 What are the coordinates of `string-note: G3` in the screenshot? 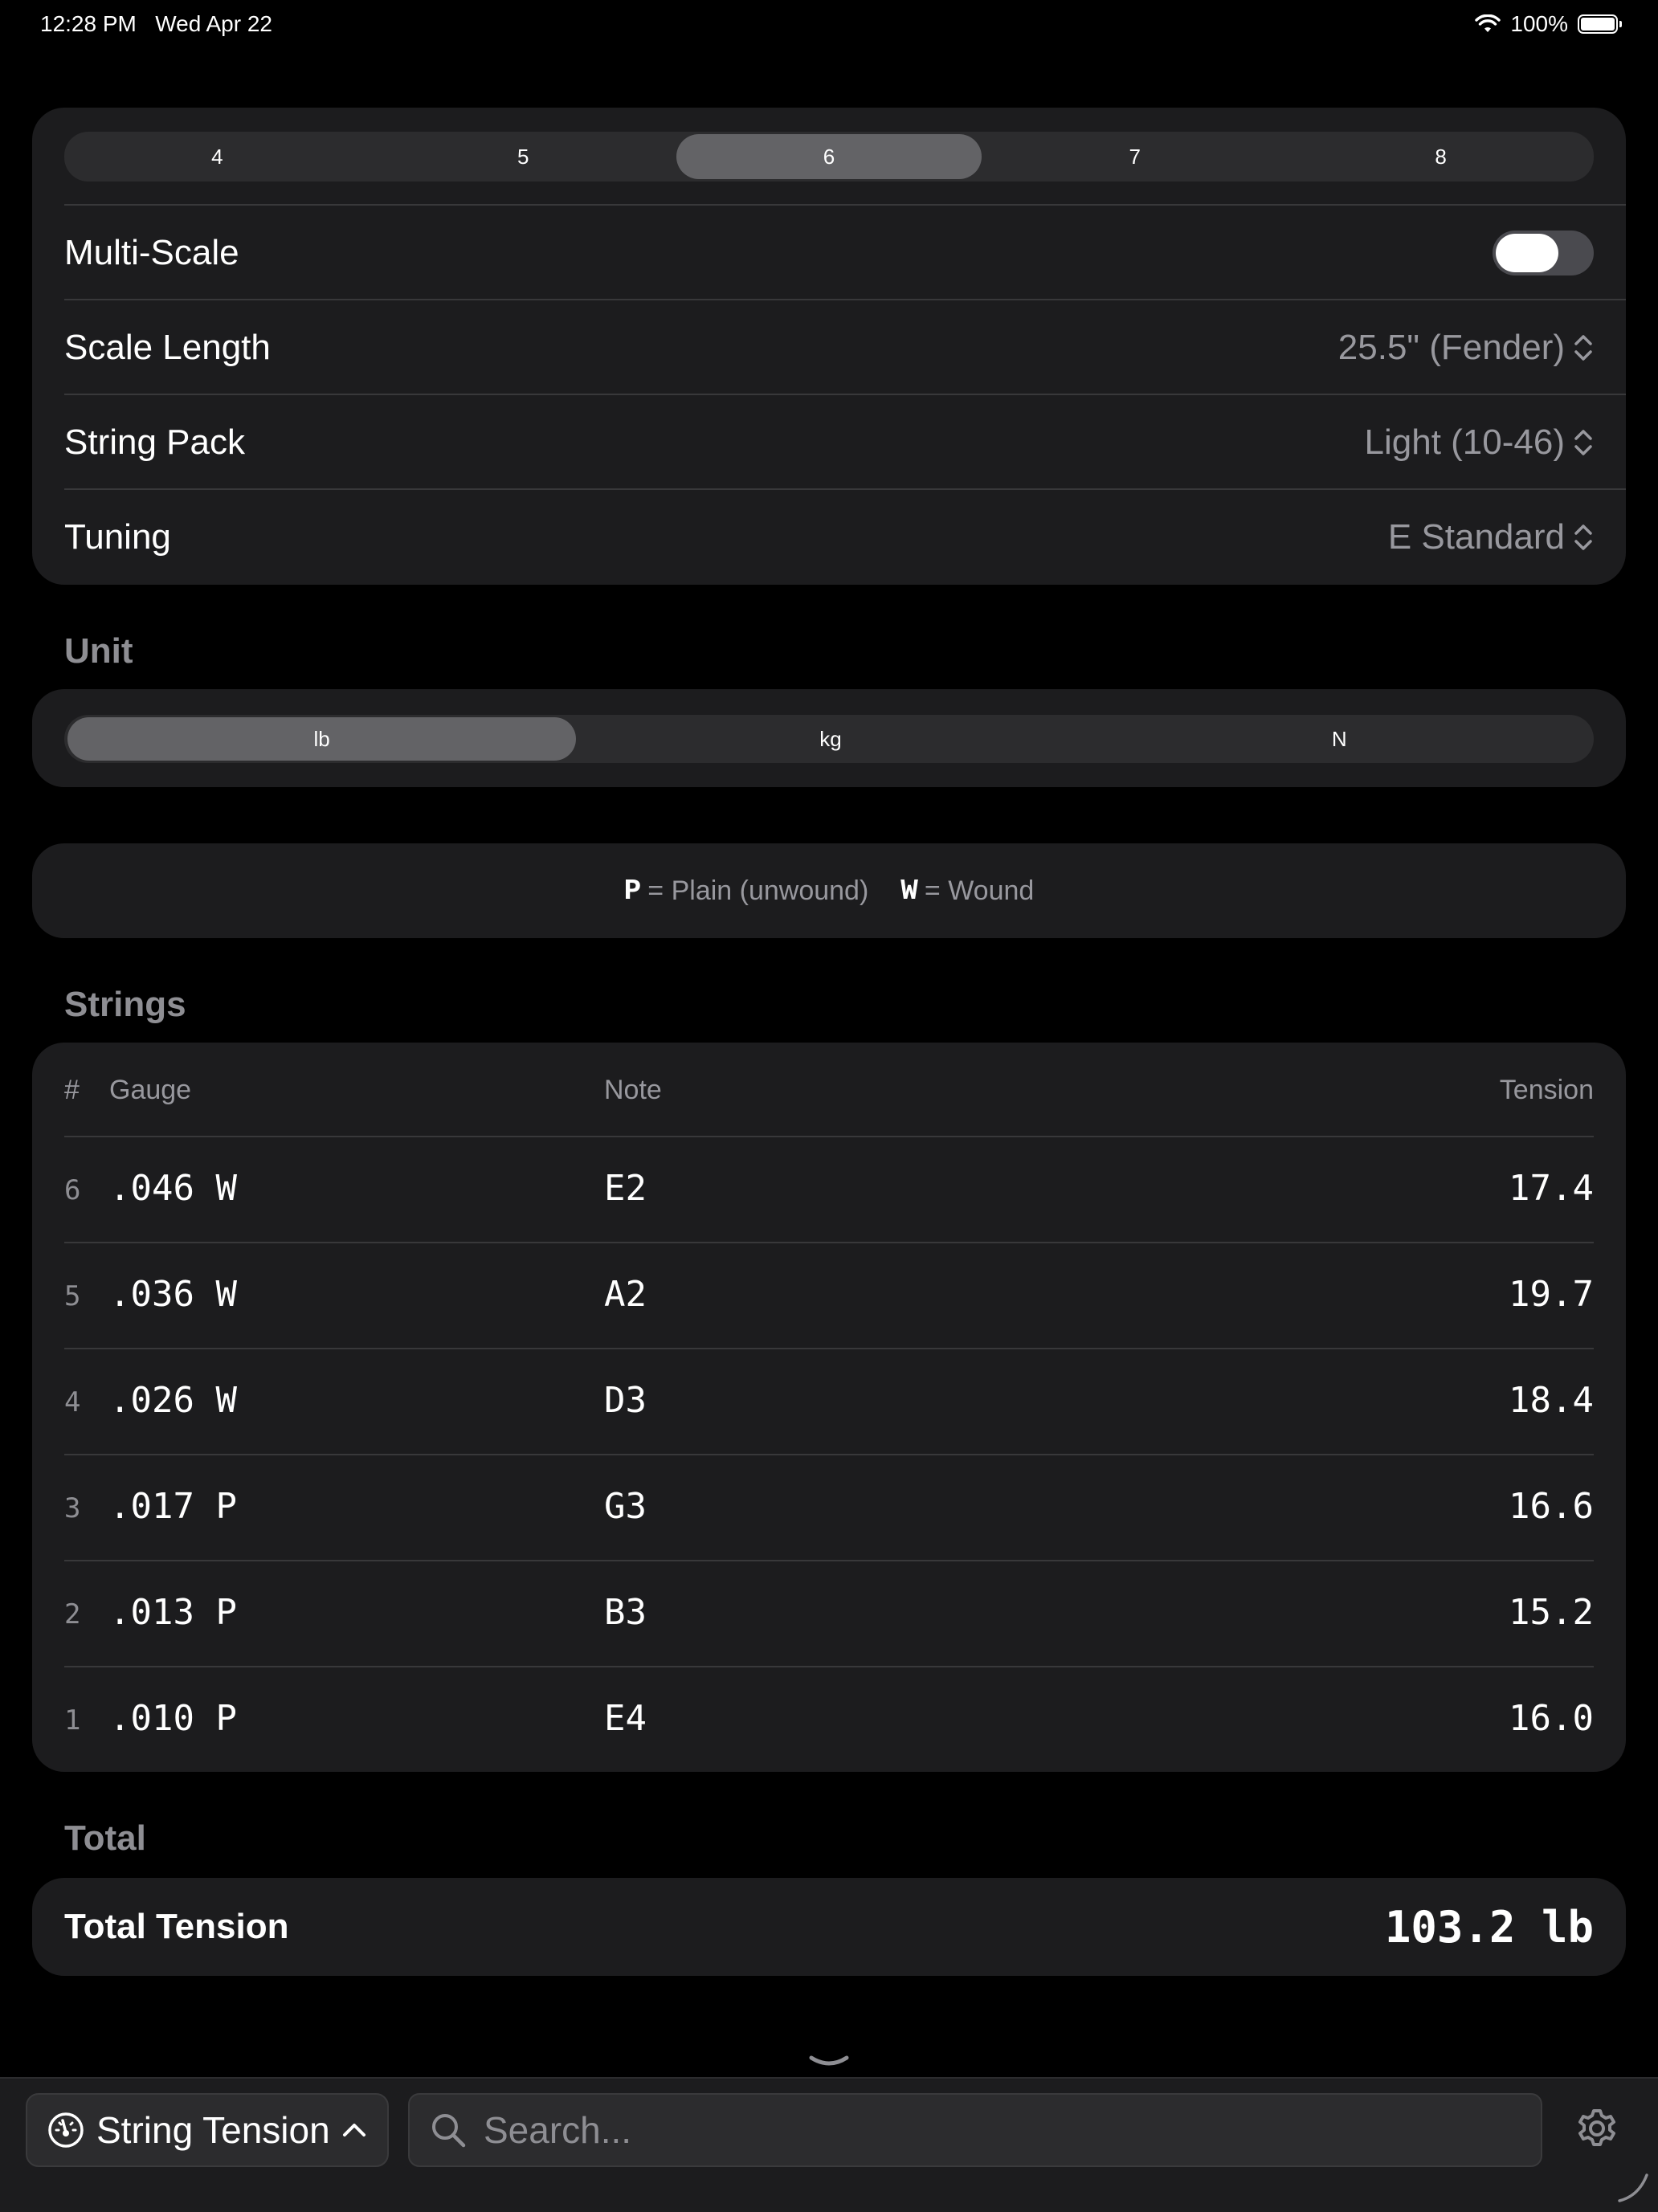 It's located at (625, 1506).